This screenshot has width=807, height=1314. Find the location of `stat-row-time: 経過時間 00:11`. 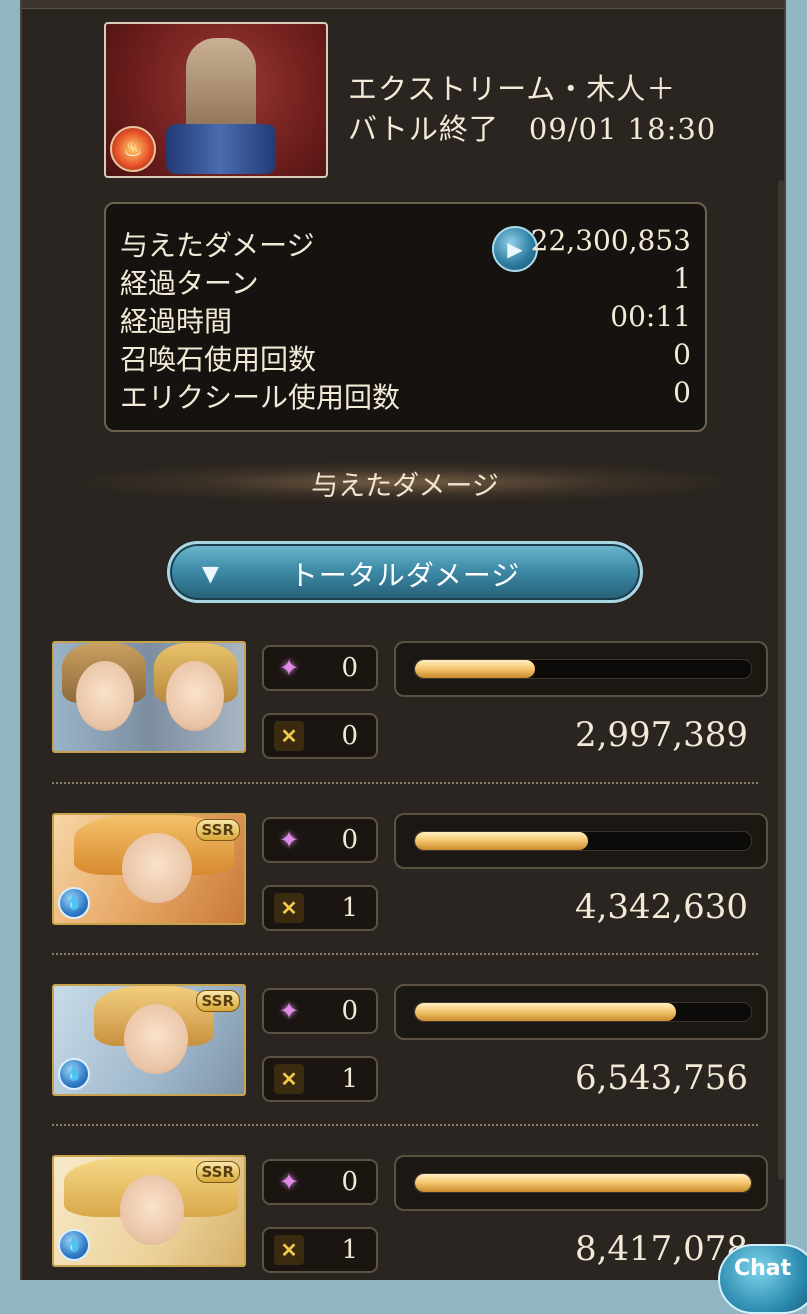

stat-row-time: 経過時間 00:11 is located at coordinates (405, 319).